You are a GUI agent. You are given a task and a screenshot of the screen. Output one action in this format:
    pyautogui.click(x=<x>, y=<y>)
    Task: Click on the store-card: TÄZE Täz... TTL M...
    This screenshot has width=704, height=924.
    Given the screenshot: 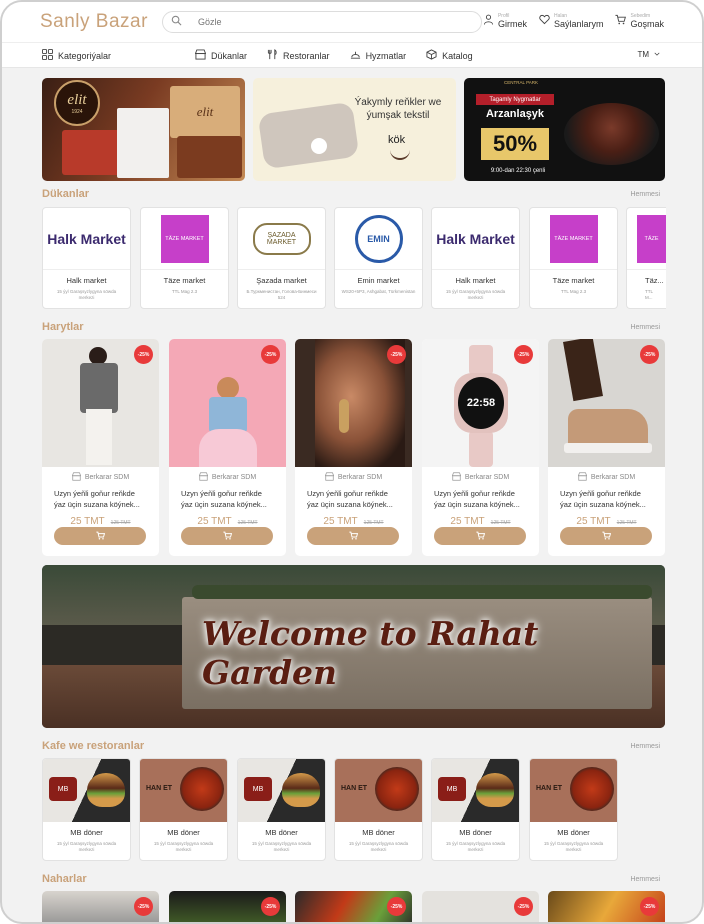 What is the action you would take?
    pyautogui.click(x=646, y=258)
    